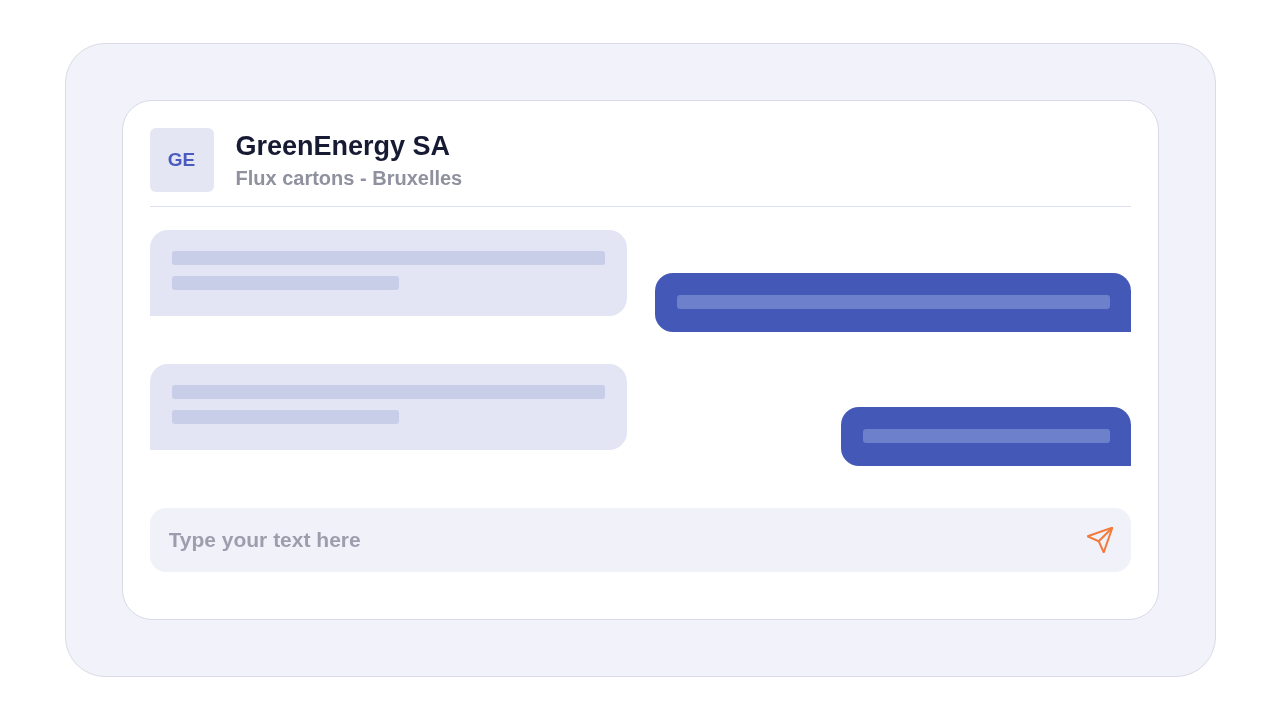  What do you see at coordinates (343, 146) in the screenshot?
I see `contact-name: GreenEnergy SA` at bounding box center [343, 146].